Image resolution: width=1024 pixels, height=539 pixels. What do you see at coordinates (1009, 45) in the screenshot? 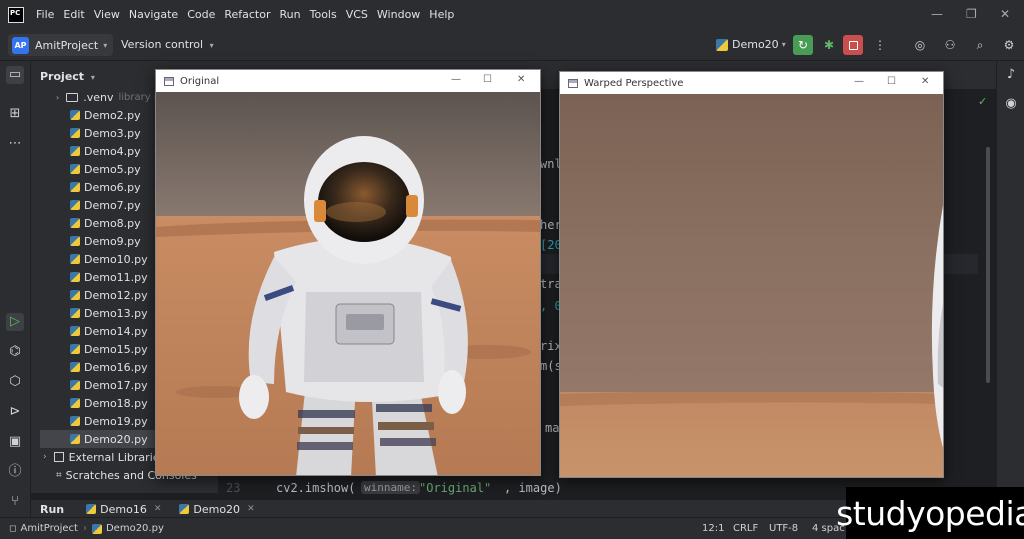
I see `gear-icon: ⚙` at bounding box center [1009, 45].